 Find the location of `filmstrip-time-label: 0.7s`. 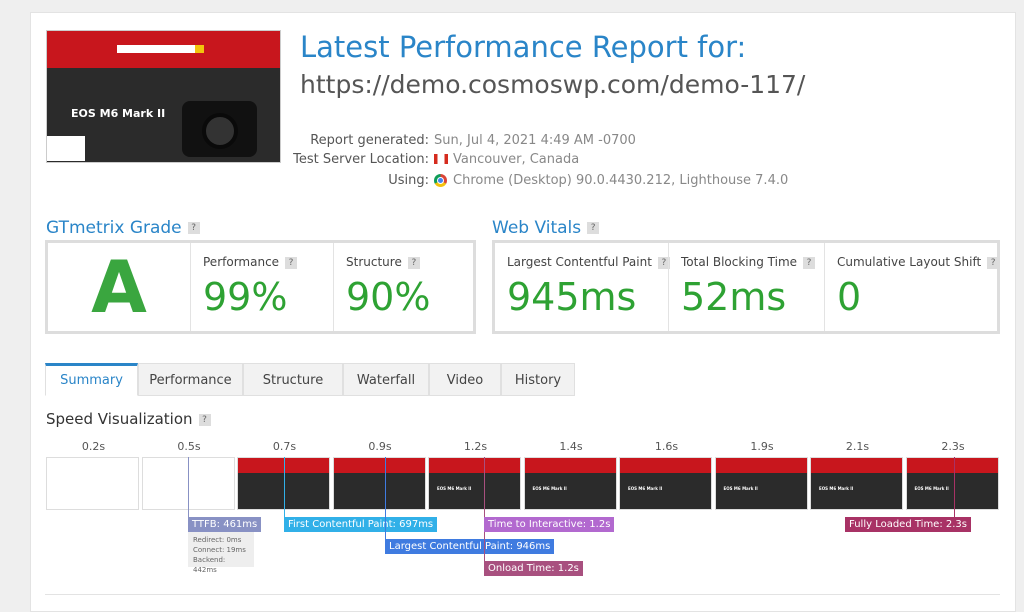

filmstrip-time-label: 0.7s is located at coordinates (284, 446).